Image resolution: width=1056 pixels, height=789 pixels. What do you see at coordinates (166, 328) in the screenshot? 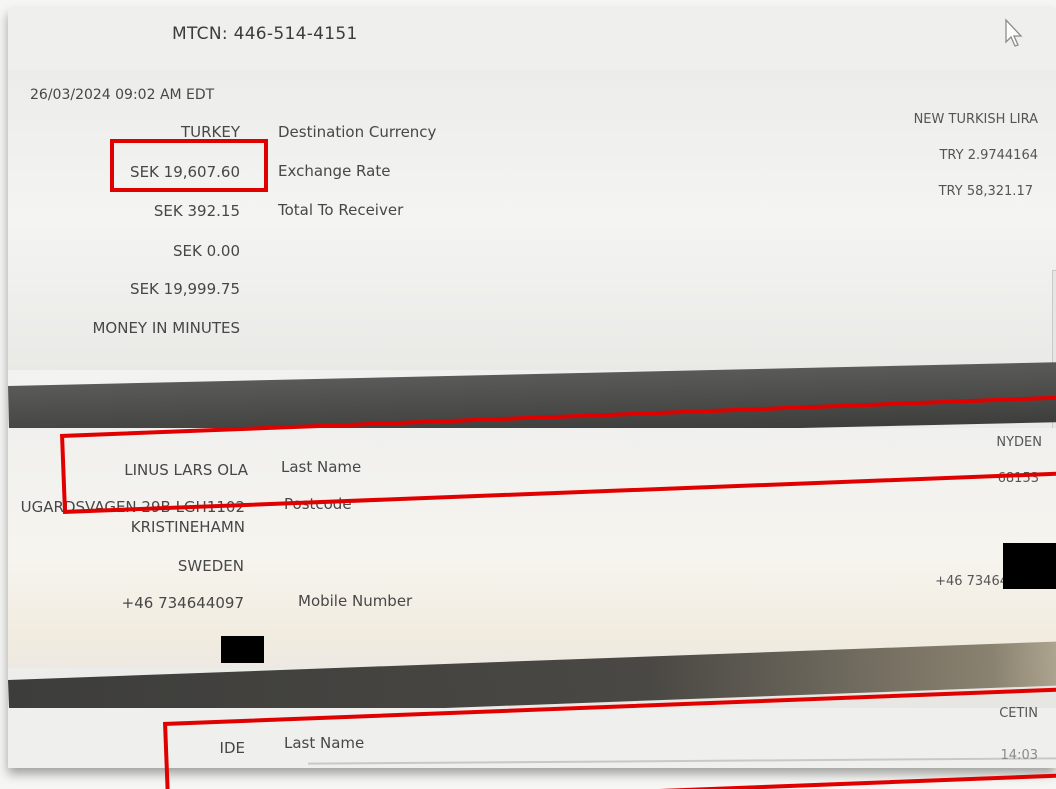
I see `service-type: MONEY IN MINUTES` at bounding box center [166, 328].